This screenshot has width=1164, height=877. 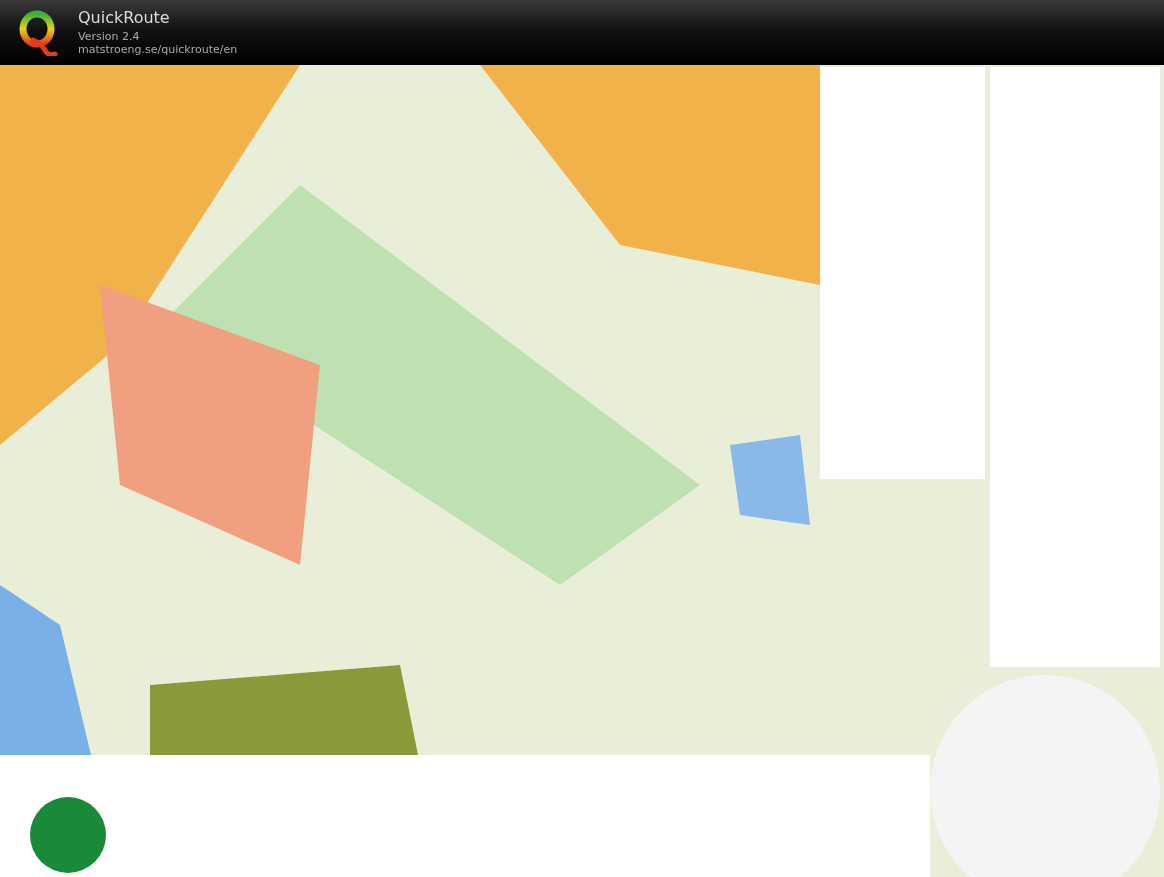 What do you see at coordinates (109, 37) in the screenshot?
I see `version-text: Version 2.4` at bounding box center [109, 37].